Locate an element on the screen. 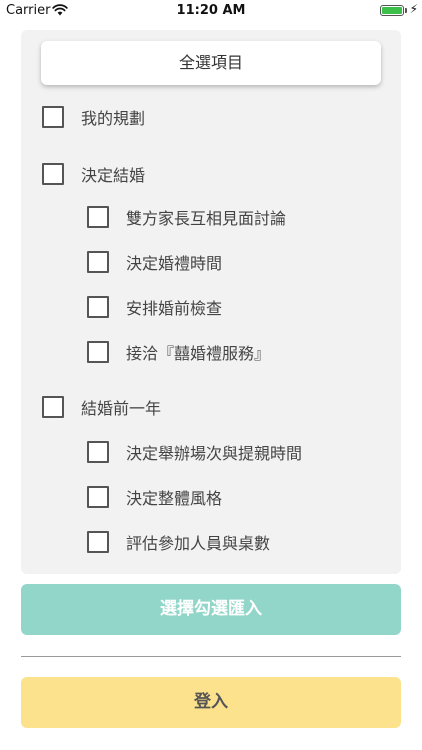 The height and width of the screenshot is (750, 422). status-bar: Carrier 11:20 AM ⚡ is located at coordinates (211, 11).